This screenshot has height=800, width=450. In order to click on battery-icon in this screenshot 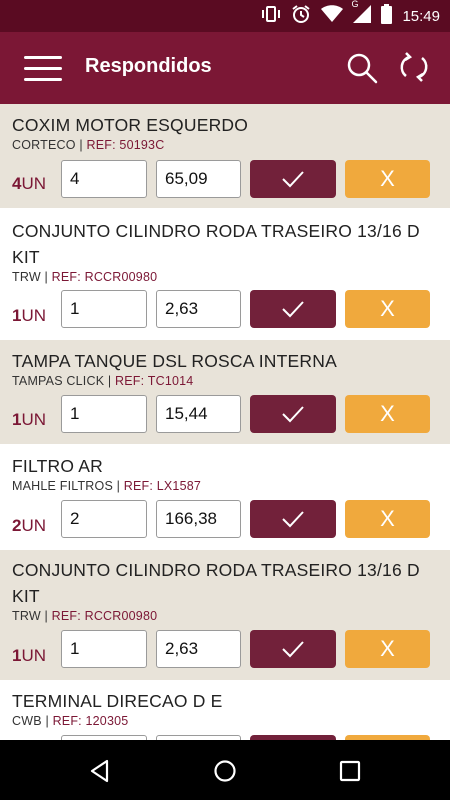, I will do `click(387, 16)`.